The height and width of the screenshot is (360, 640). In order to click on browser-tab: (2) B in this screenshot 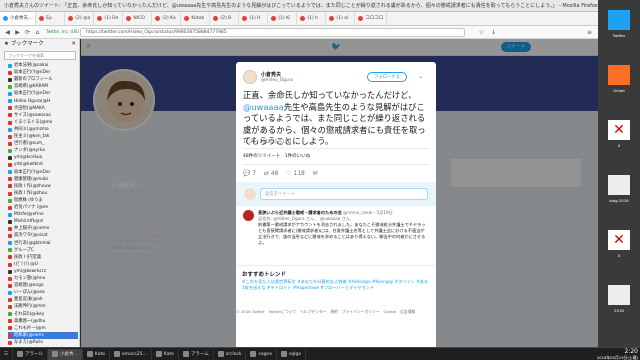, I will do `click(225, 18)`.